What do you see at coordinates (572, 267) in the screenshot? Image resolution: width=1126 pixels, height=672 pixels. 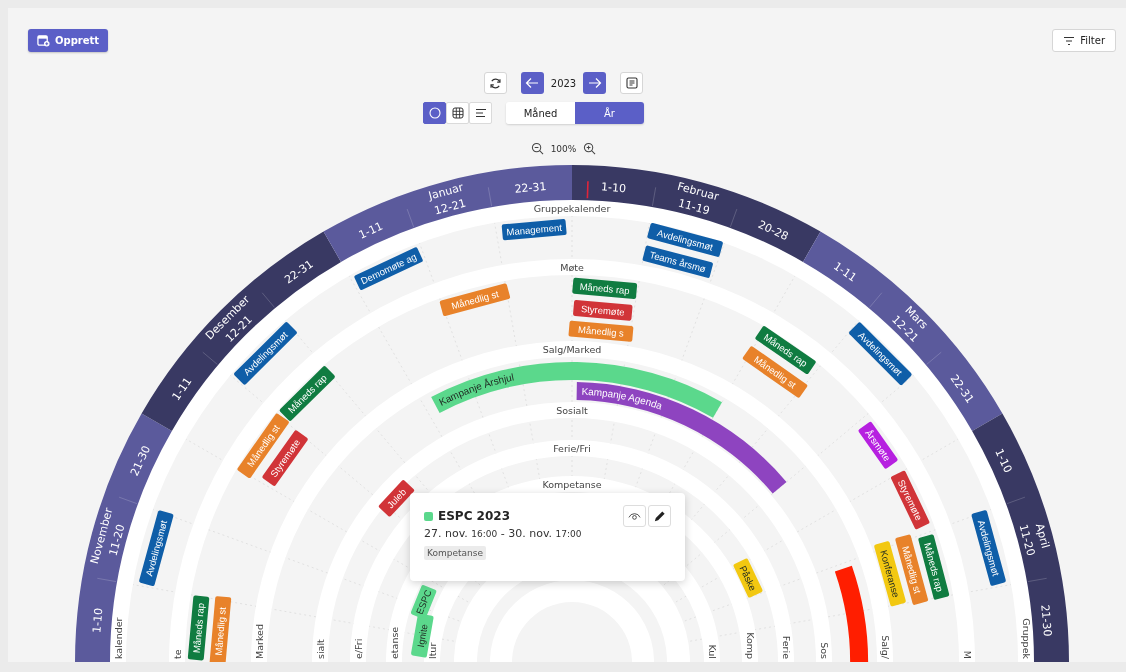 I see `category-label: Møte` at bounding box center [572, 267].